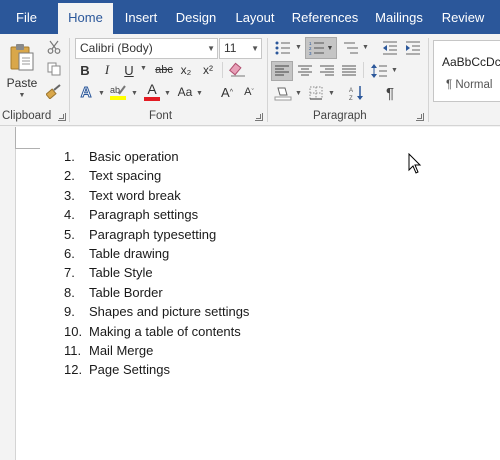  Describe the element at coordinates (27, 116) in the screenshot. I see `clipboard-group-label: Clipboard` at that location.